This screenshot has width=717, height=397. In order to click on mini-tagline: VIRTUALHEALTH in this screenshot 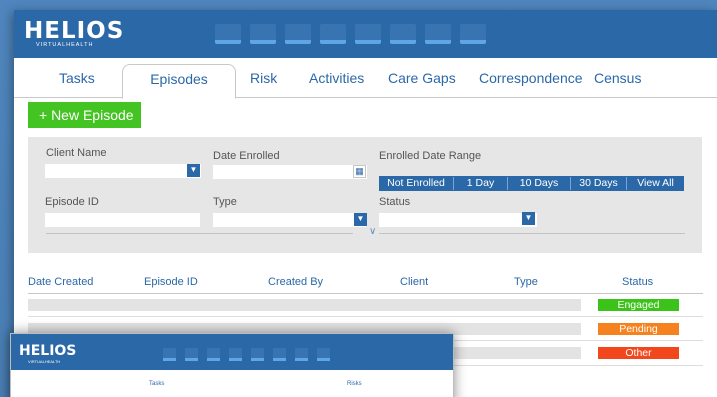, I will do `click(44, 361)`.